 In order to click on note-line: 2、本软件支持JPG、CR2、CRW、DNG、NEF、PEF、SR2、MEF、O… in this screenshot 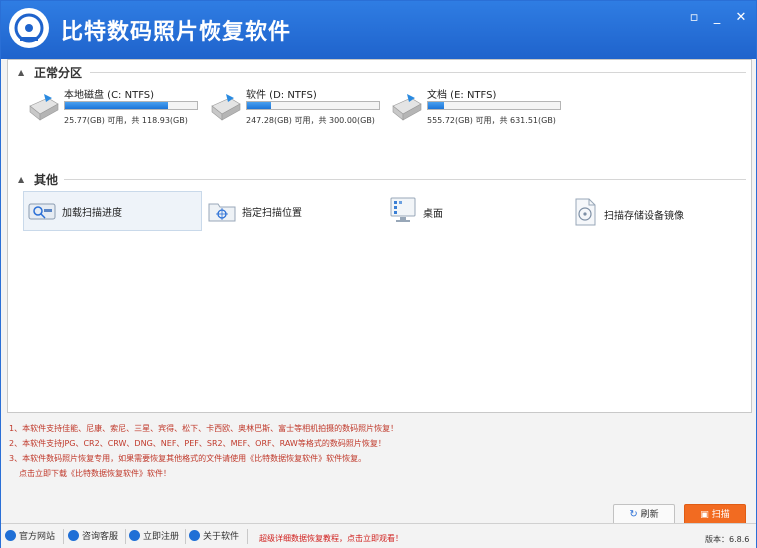, I will do `click(197, 443)`.